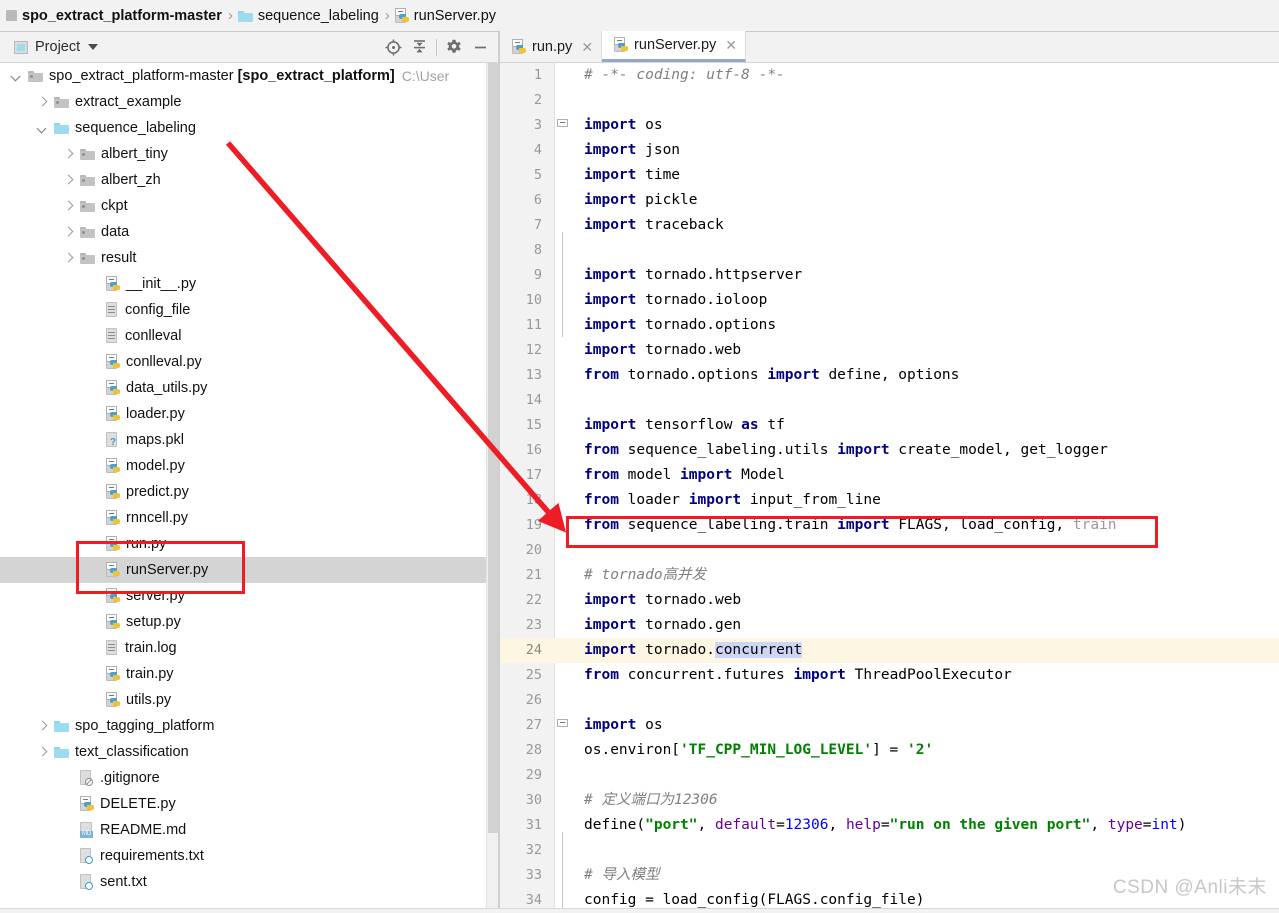 The image size is (1279, 913). Describe the element at coordinates (889, 425) in the screenshot. I see `code-line: 15 import tensorflow as tf` at that location.